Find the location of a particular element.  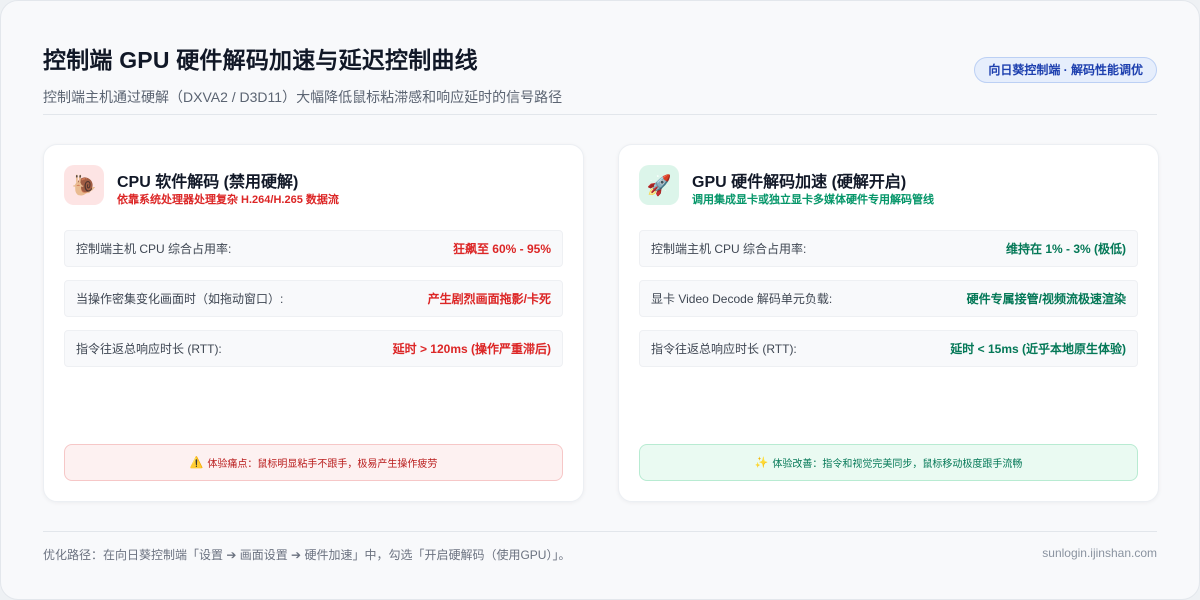

metric-value: 延时 > 120ms (操作严重滞后) is located at coordinates (471, 349).